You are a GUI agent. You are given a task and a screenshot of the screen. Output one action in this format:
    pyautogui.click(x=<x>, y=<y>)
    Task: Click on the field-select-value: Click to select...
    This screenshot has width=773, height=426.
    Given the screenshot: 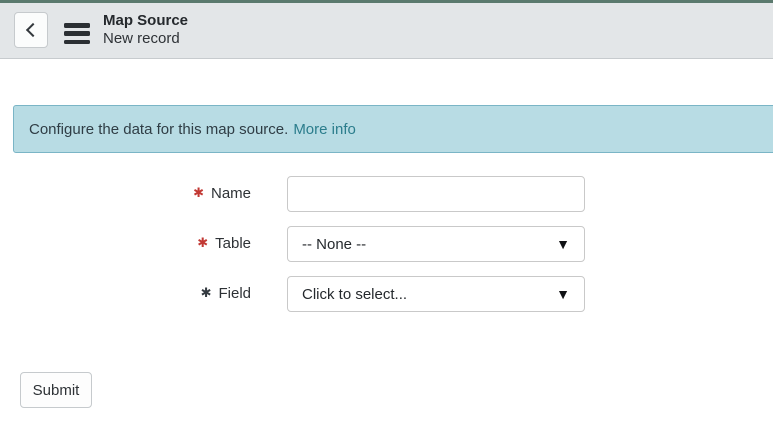 What is the action you would take?
    pyautogui.click(x=355, y=294)
    